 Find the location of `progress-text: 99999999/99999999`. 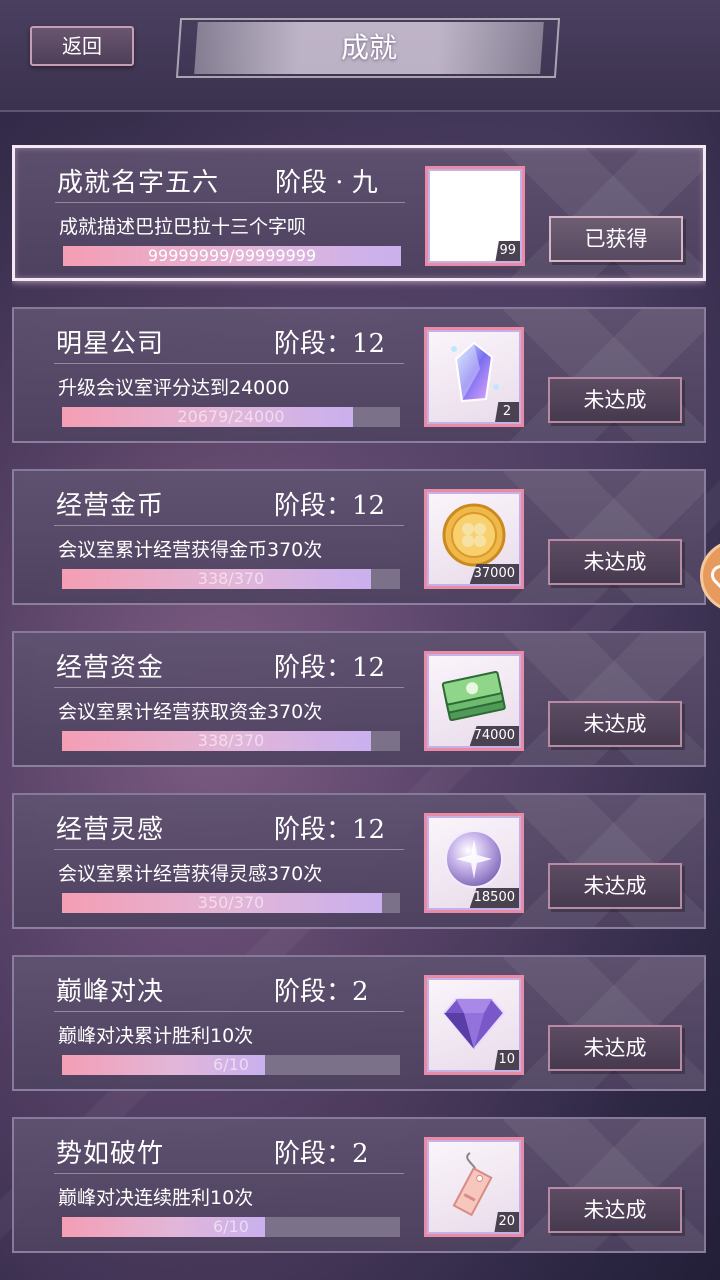

progress-text: 99999999/99999999 is located at coordinates (232, 255).